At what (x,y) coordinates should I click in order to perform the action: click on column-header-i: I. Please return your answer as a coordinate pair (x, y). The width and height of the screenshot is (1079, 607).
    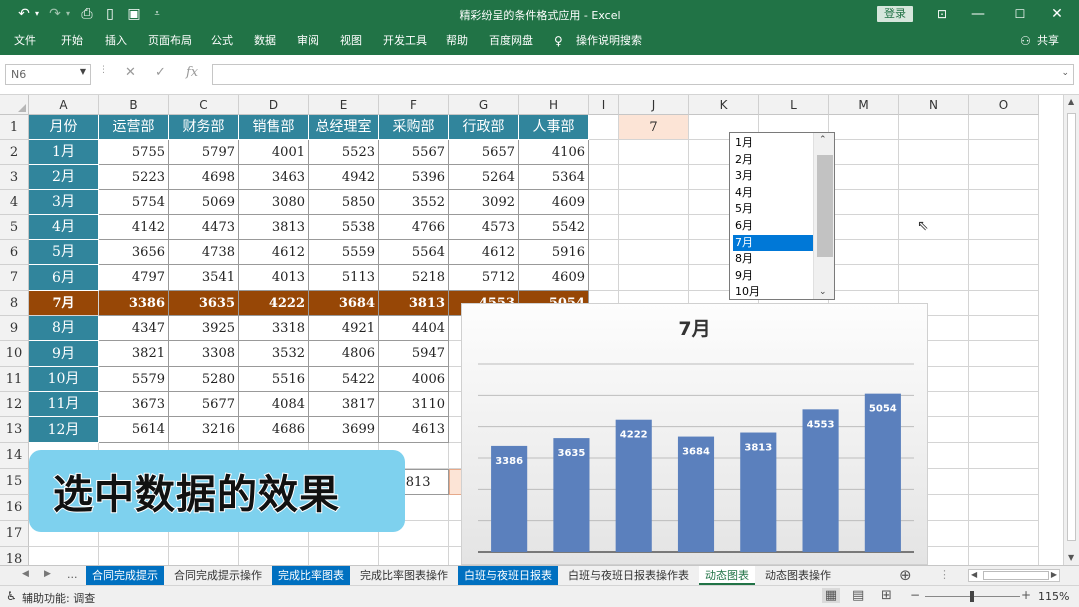
    Looking at the image, I should click on (604, 105).